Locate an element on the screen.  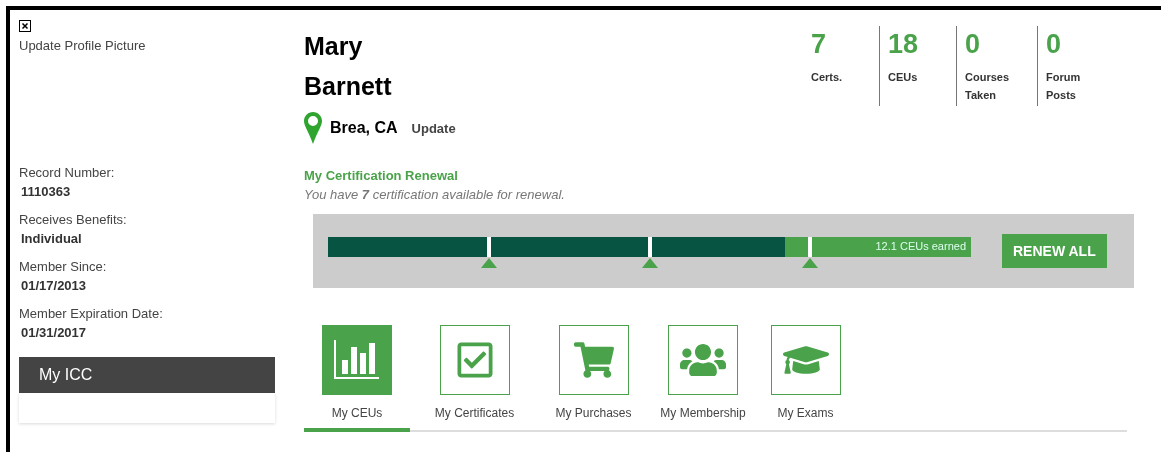
member-last-name: Barnett is located at coordinates (348, 86).